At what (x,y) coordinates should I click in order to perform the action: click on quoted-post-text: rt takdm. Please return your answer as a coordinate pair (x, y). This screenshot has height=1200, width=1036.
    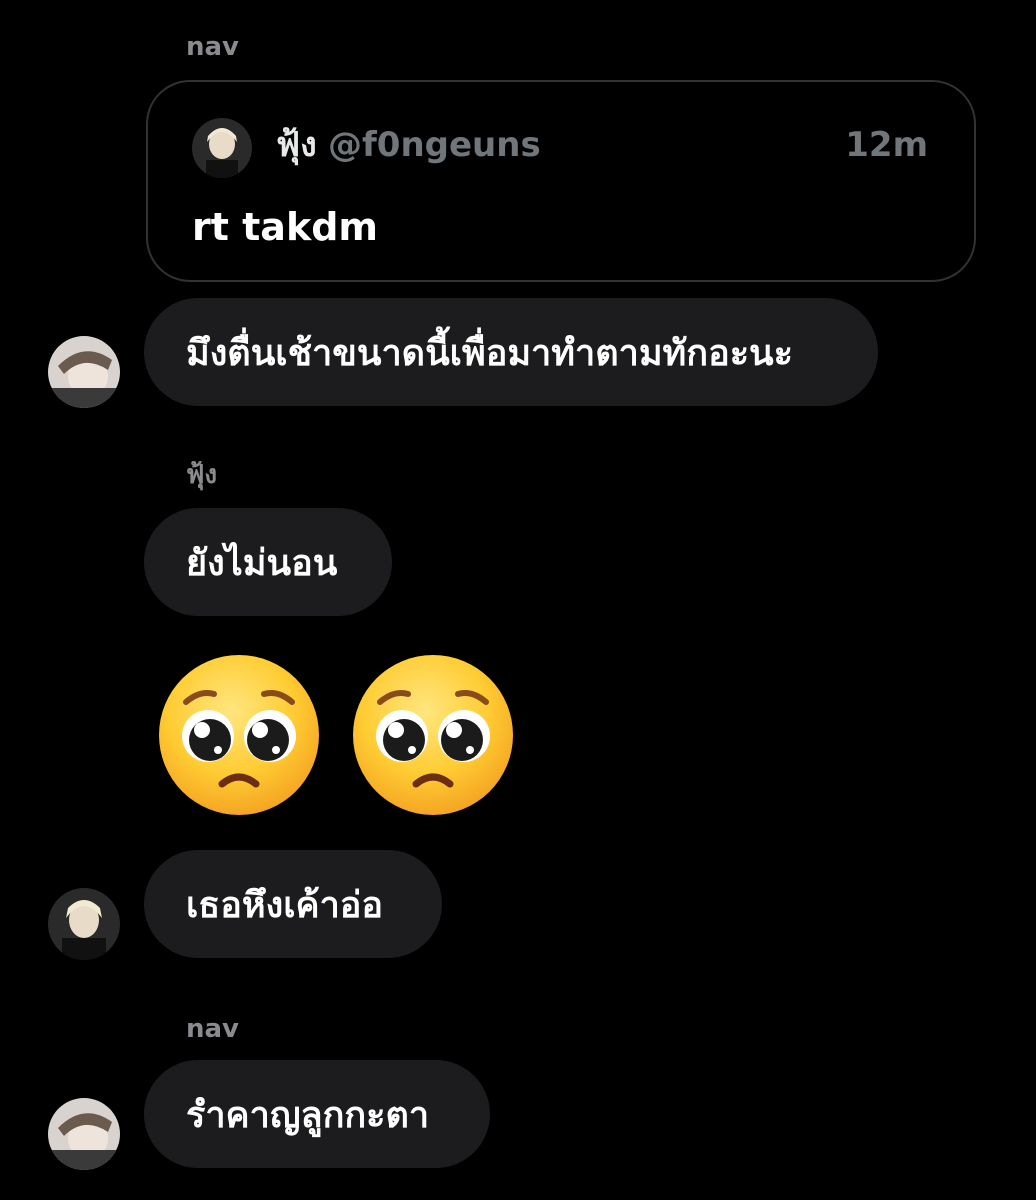
    Looking at the image, I should click on (285, 227).